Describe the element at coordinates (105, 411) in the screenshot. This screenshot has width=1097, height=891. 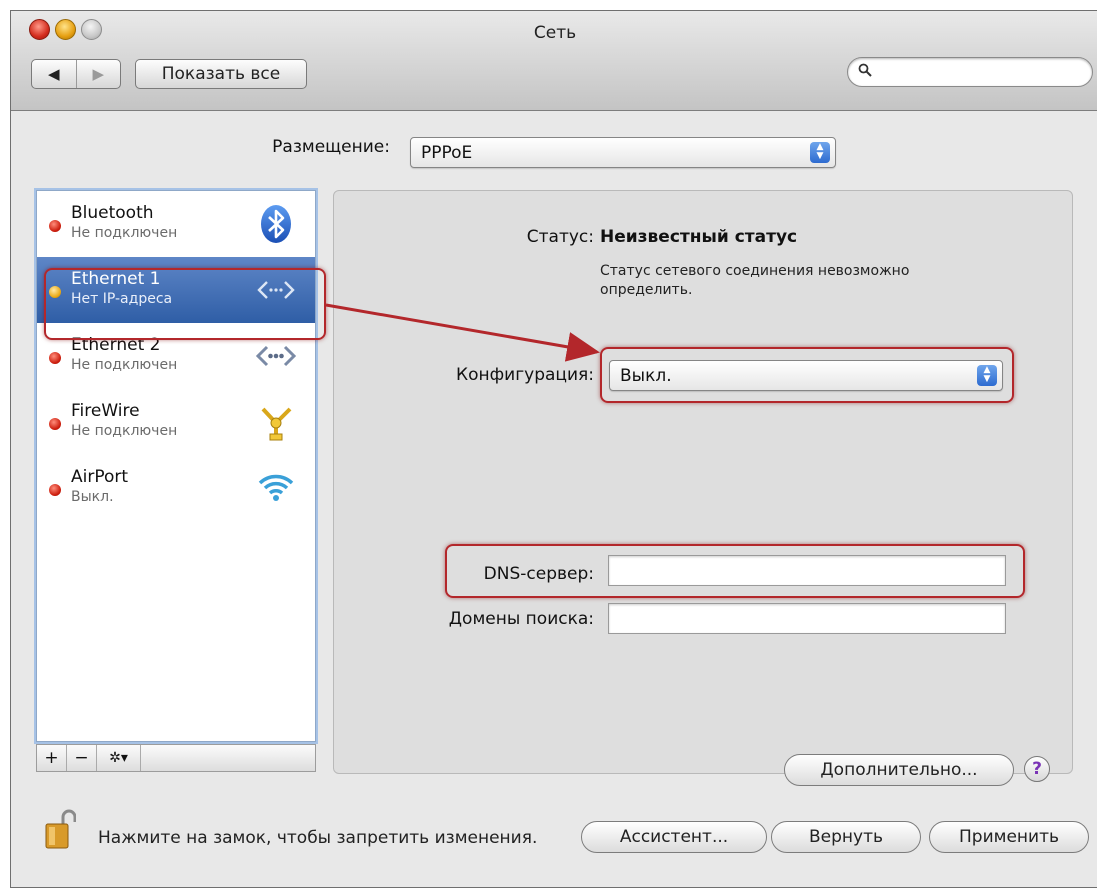
I see `service-name: FireWire` at that location.